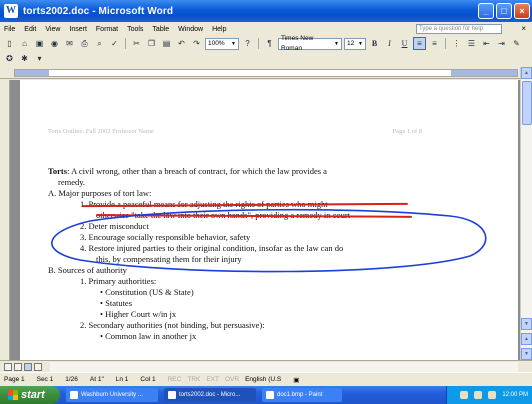 This screenshot has width=532, height=404. What do you see at coordinates (9, 29) in the screenshot?
I see `menu-file: File` at bounding box center [9, 29].